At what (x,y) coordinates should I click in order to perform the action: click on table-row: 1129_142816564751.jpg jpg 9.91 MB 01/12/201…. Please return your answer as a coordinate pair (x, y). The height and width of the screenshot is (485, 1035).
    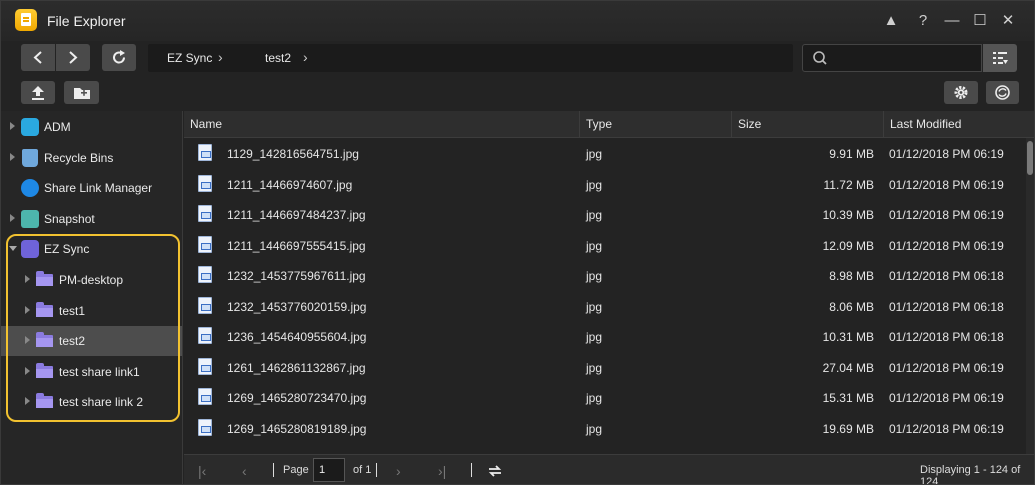
    Looking at the image, I should click on (604, 153).